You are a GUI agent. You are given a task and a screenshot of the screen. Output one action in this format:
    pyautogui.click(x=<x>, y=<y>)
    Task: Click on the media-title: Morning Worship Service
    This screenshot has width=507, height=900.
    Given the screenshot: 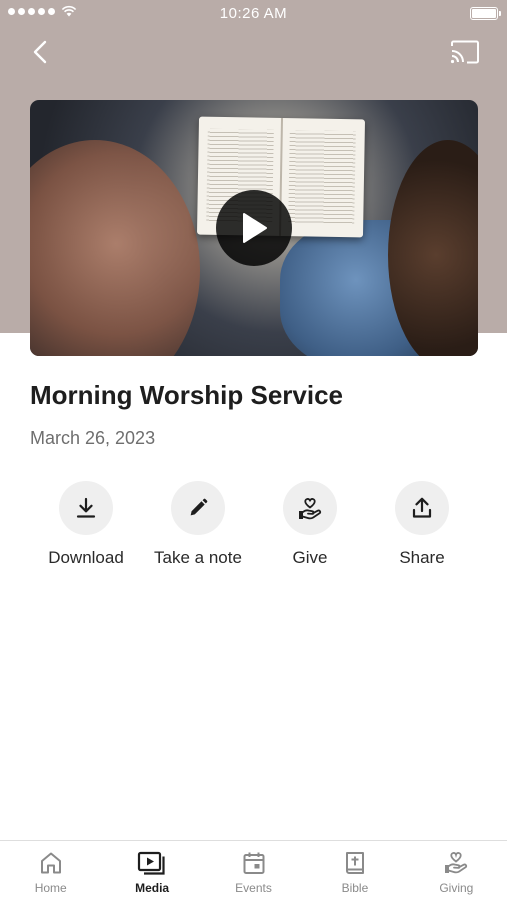 What is the action you would take?
    pyautogui.click(x=187, y=395)
    